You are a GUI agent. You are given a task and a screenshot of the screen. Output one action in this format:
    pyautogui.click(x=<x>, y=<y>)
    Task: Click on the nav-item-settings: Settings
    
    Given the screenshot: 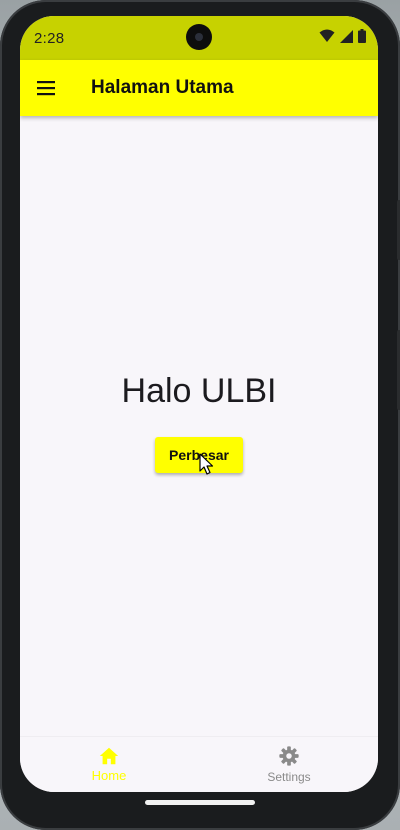 What is the action you would take?
    pyautogui.click(x=289, y=764)
    